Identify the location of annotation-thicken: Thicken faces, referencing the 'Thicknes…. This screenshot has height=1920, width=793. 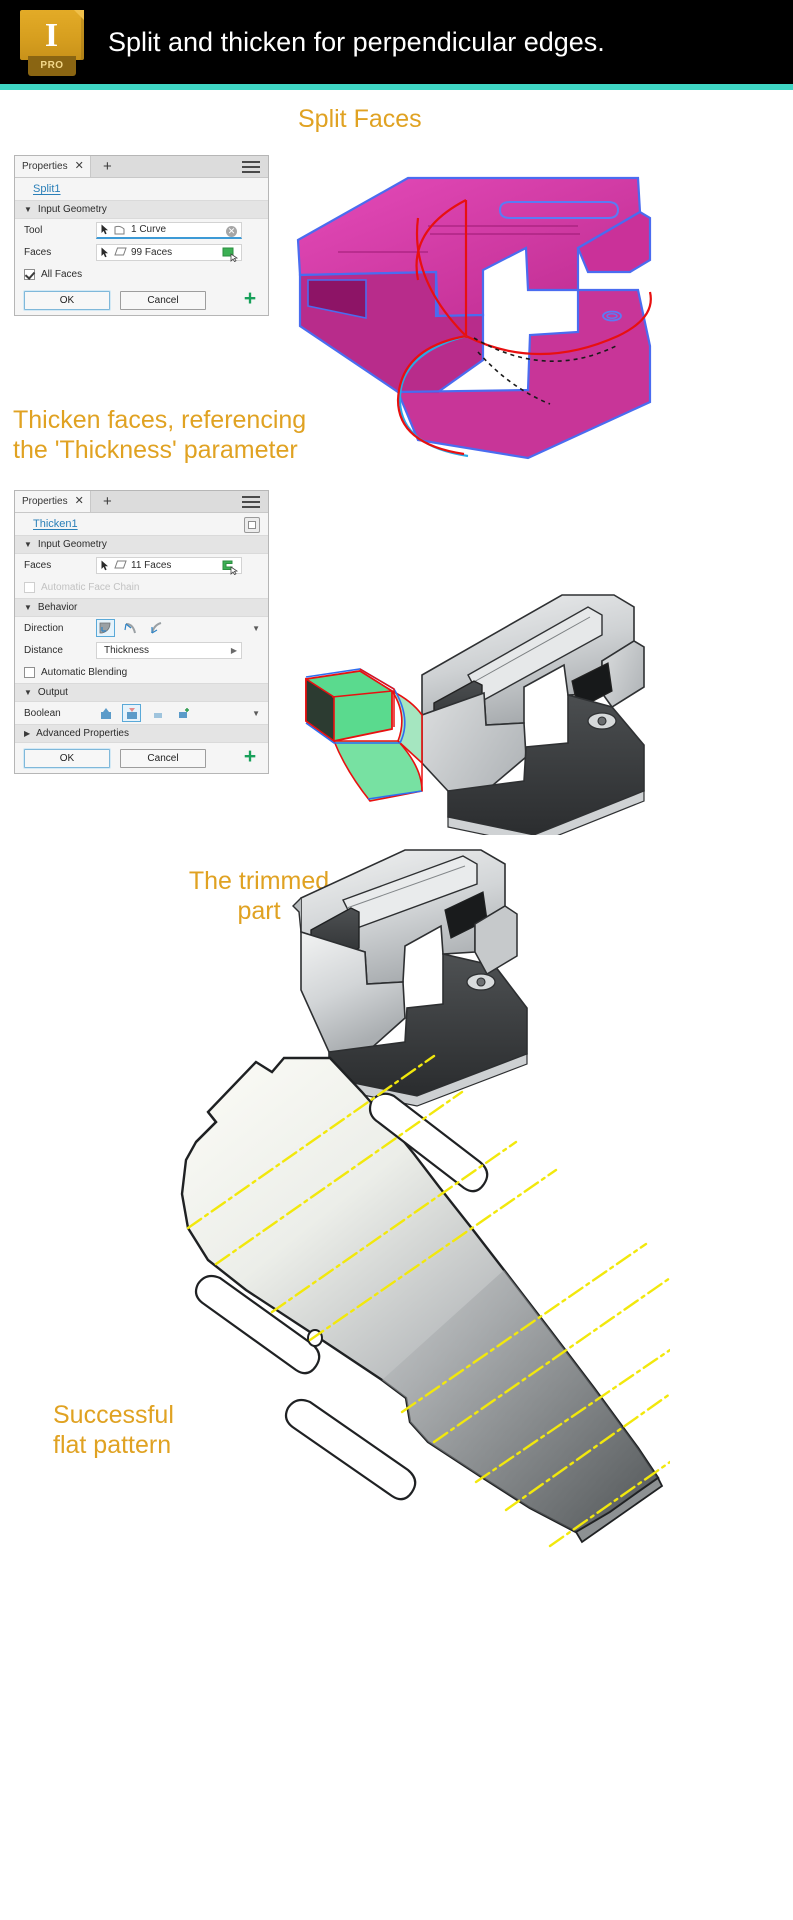
(160, 435).